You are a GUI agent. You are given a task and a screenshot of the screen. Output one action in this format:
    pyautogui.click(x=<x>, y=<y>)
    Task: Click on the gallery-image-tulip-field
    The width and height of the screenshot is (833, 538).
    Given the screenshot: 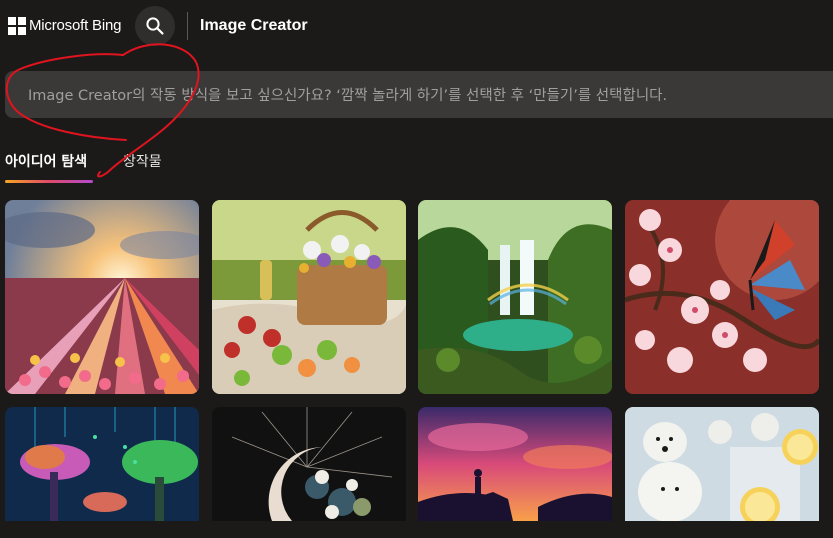 What is the action you would take?
    pyautogui.click(x=102, y=297)
    